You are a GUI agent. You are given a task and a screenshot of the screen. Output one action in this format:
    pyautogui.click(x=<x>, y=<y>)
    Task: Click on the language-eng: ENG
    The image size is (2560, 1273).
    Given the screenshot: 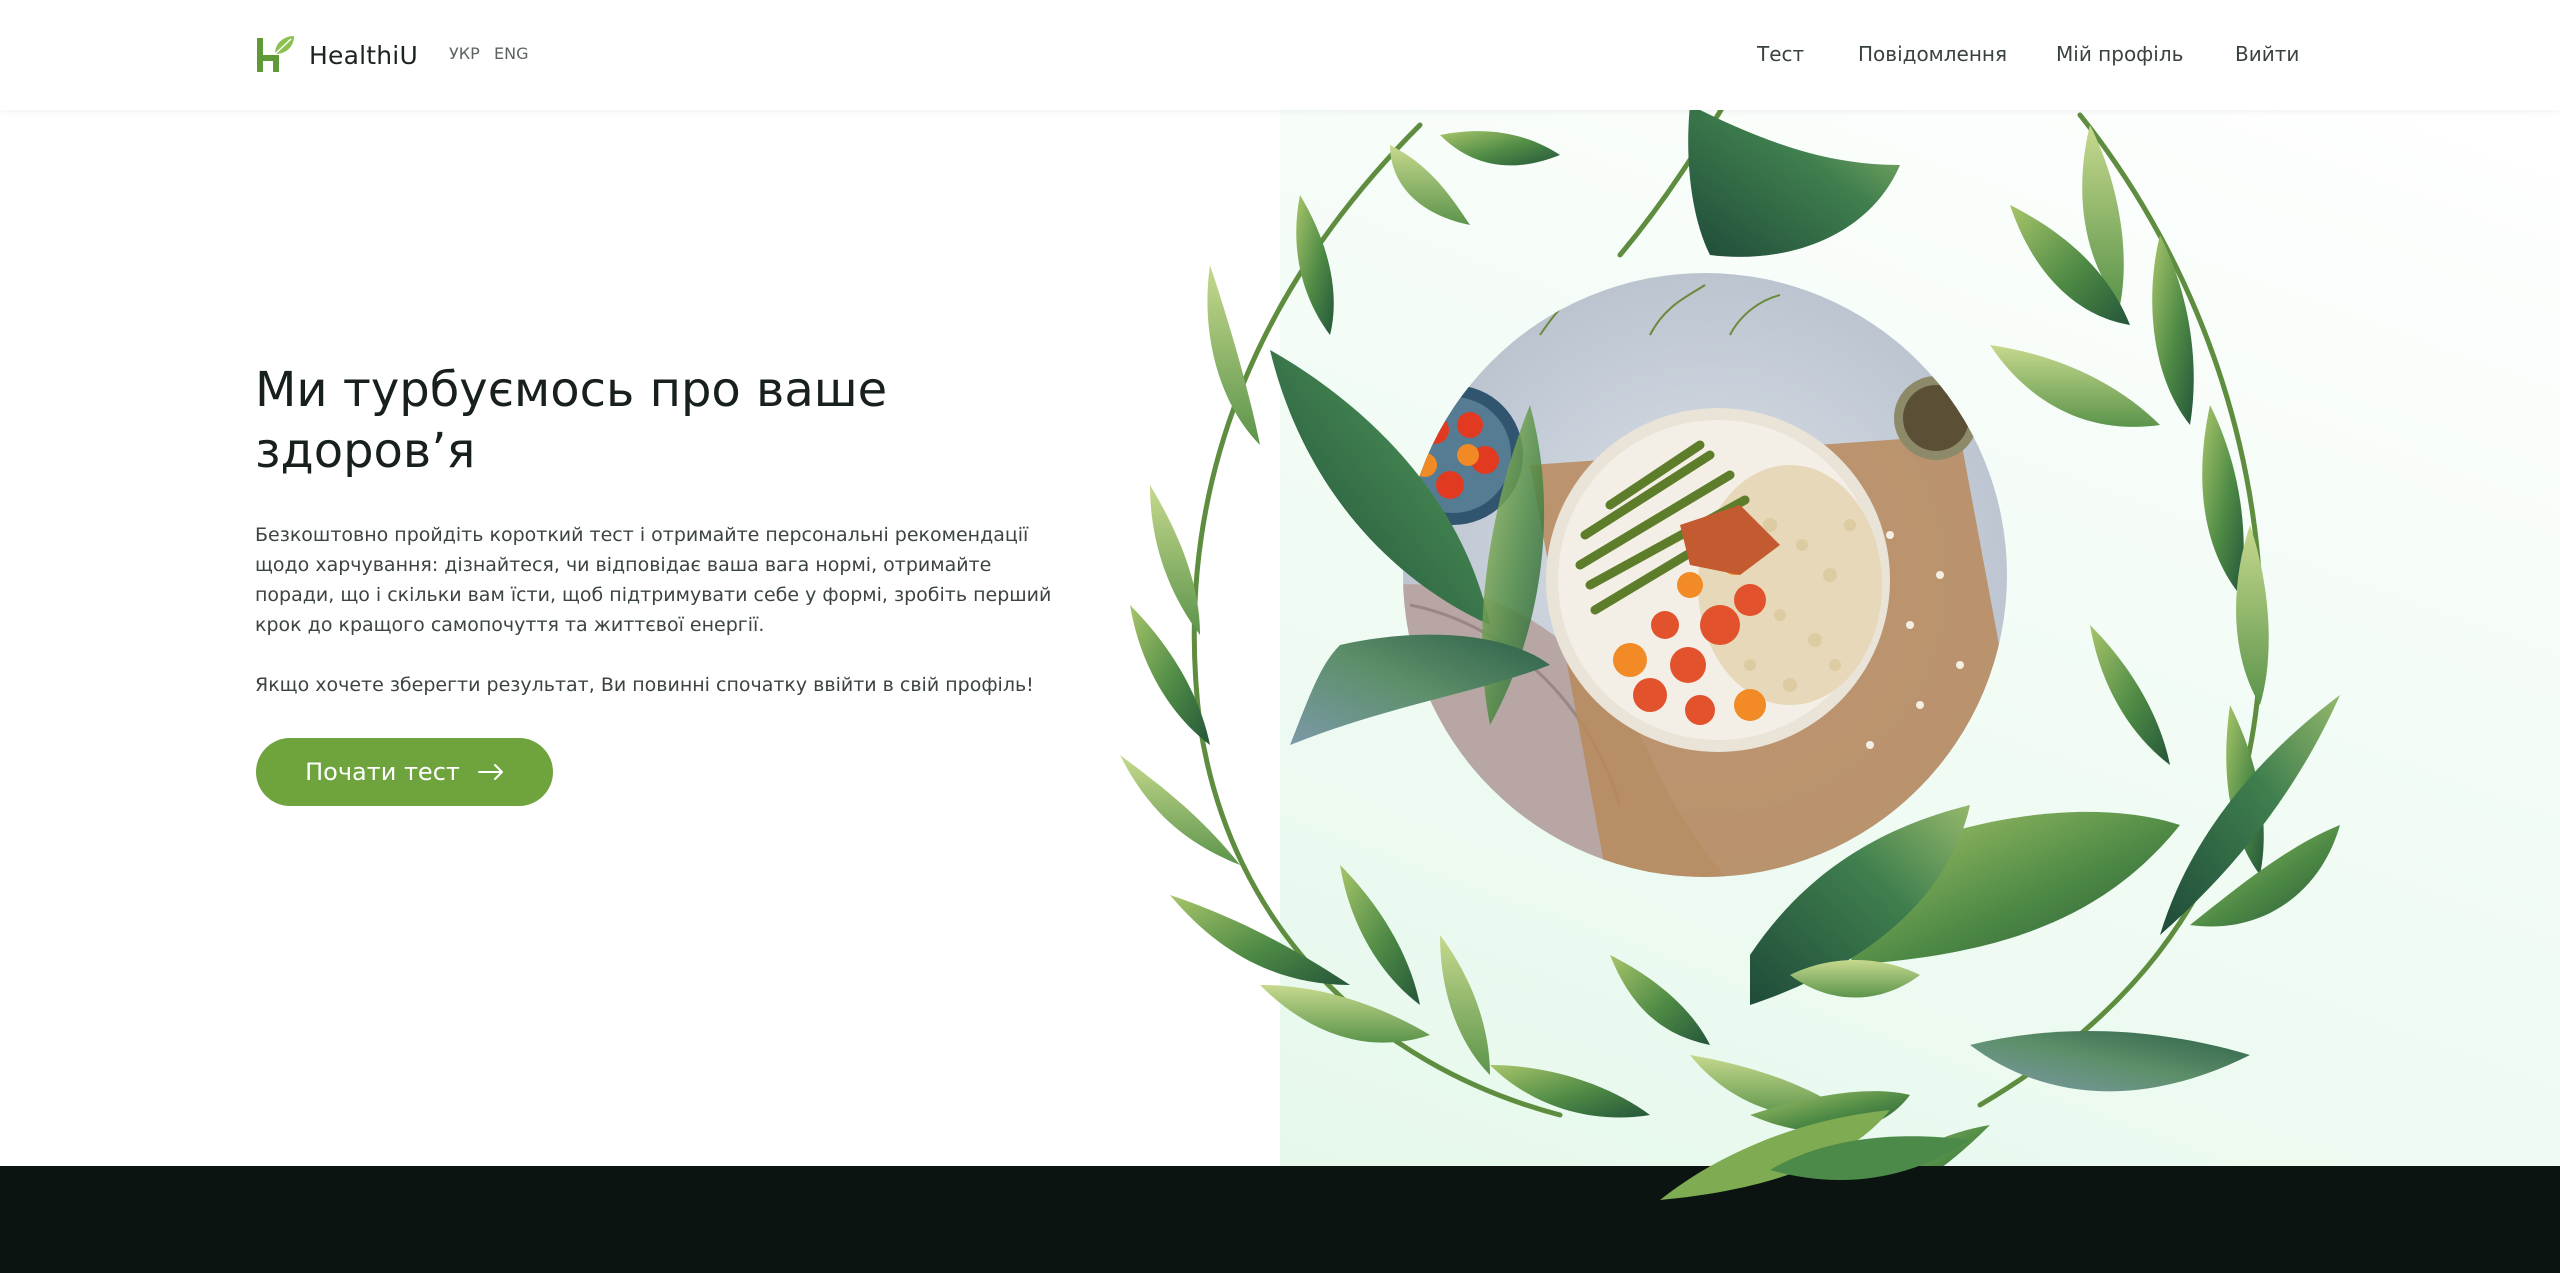 What is the action you would take?
    pyautogui.click(x=511, y=53)
    